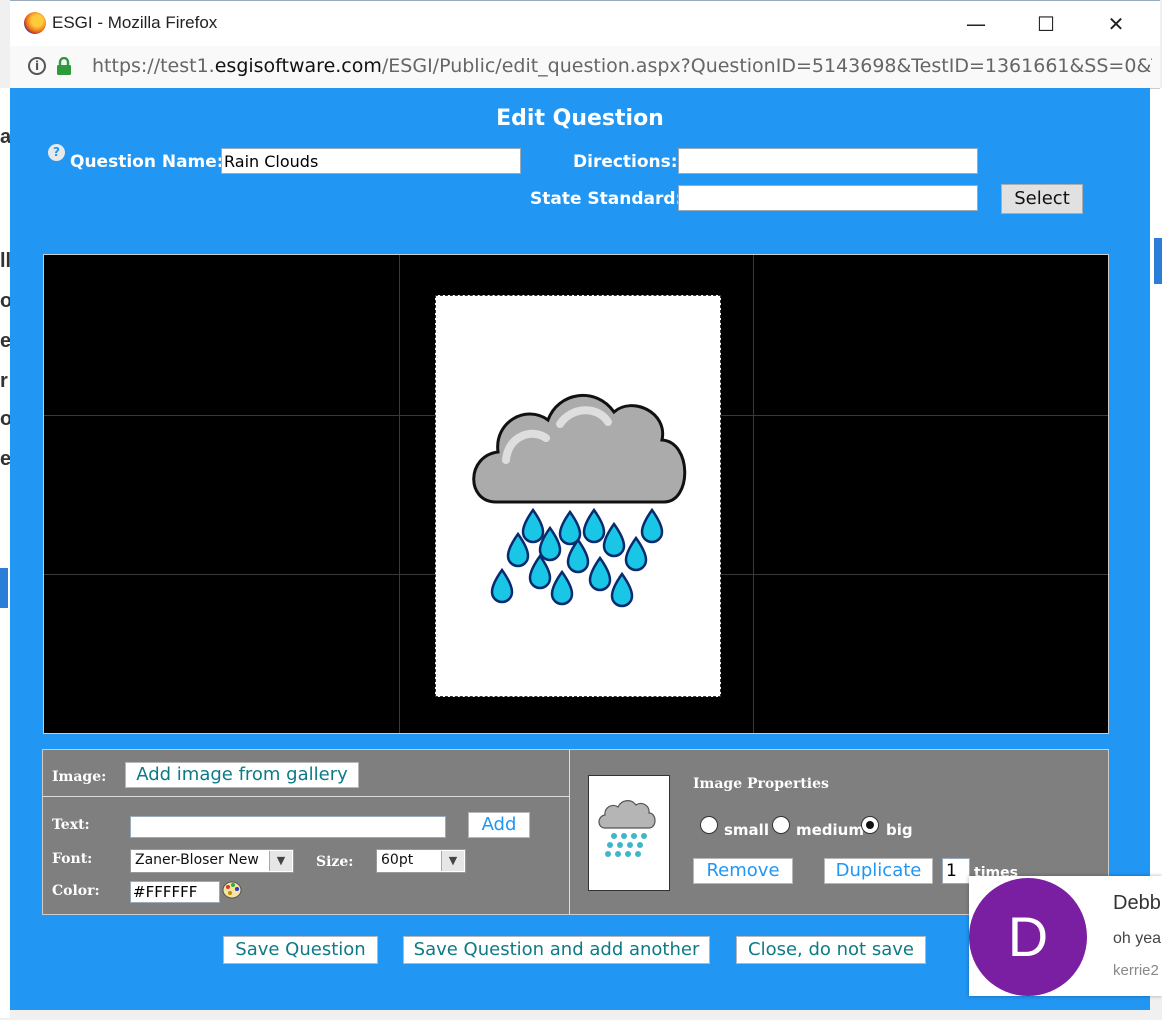 The height and width of the screenshot is (1020, 1162). I want to click on duplicate-image-button: Duplicate, so click(878, 871).